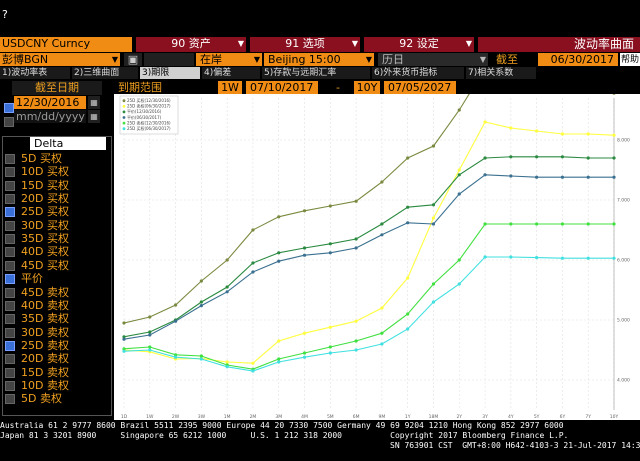 Image resolution: width=640 pixels, height=461 pixels. What do you see at coordinates (45, 319) in the screenshot?
I see `delta-item-label: 35D 卖权` at bounding box center [45, 319].